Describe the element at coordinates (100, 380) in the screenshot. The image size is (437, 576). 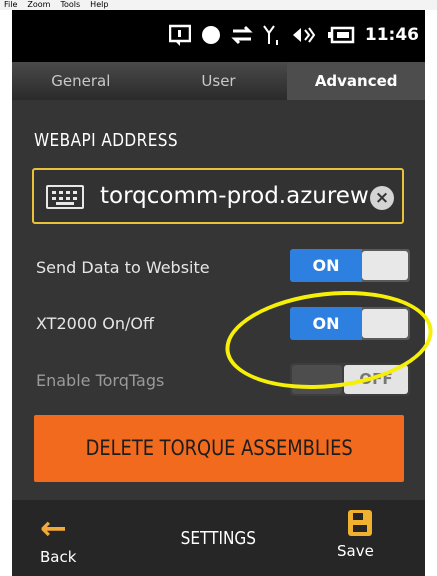
I see `enable-torqtags-label: Enable TorqTags` at that location.